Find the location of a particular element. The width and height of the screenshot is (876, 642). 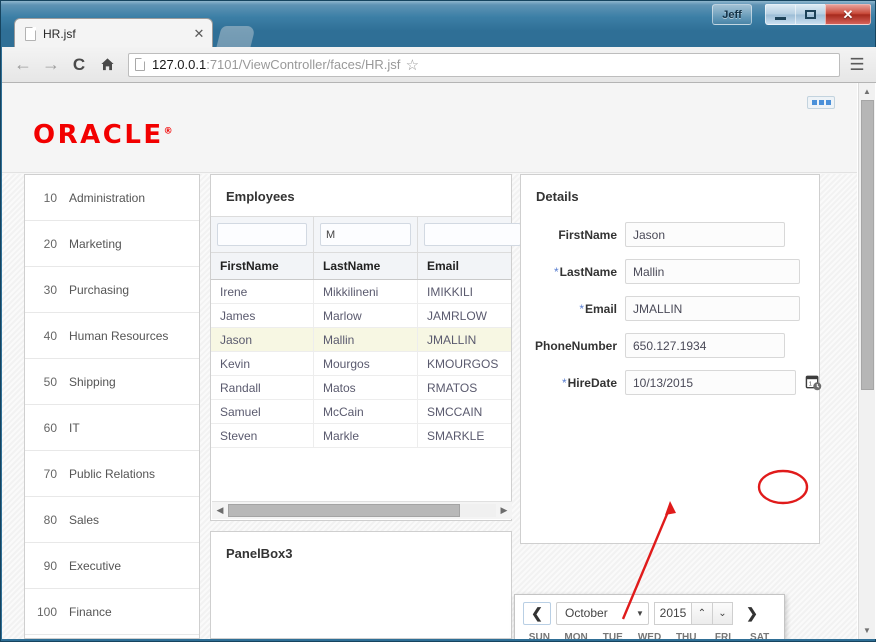

home-button is located at coordinates (107, 65).